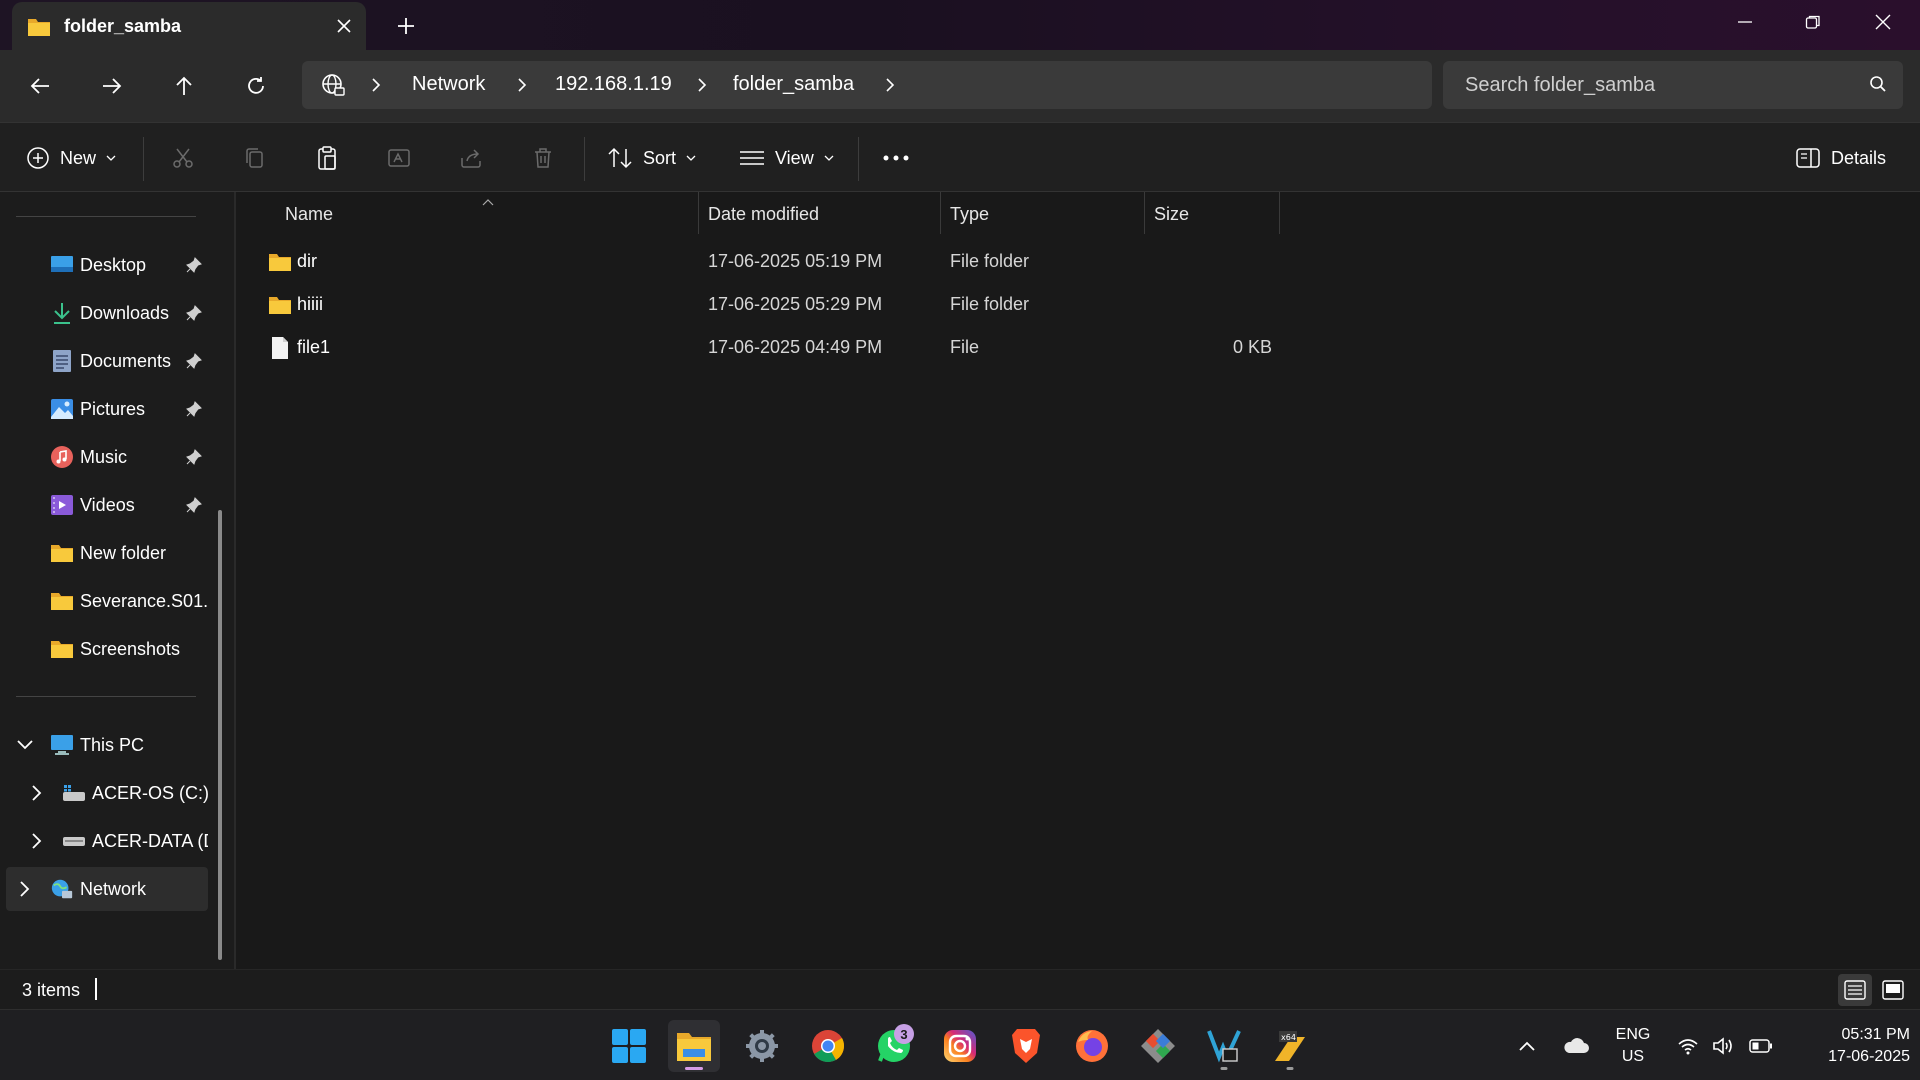 The image size is (1920, 1080). Describe the element at coordinates (762, 1046) in the screenshot. I see `taskbar-settings` at that location.